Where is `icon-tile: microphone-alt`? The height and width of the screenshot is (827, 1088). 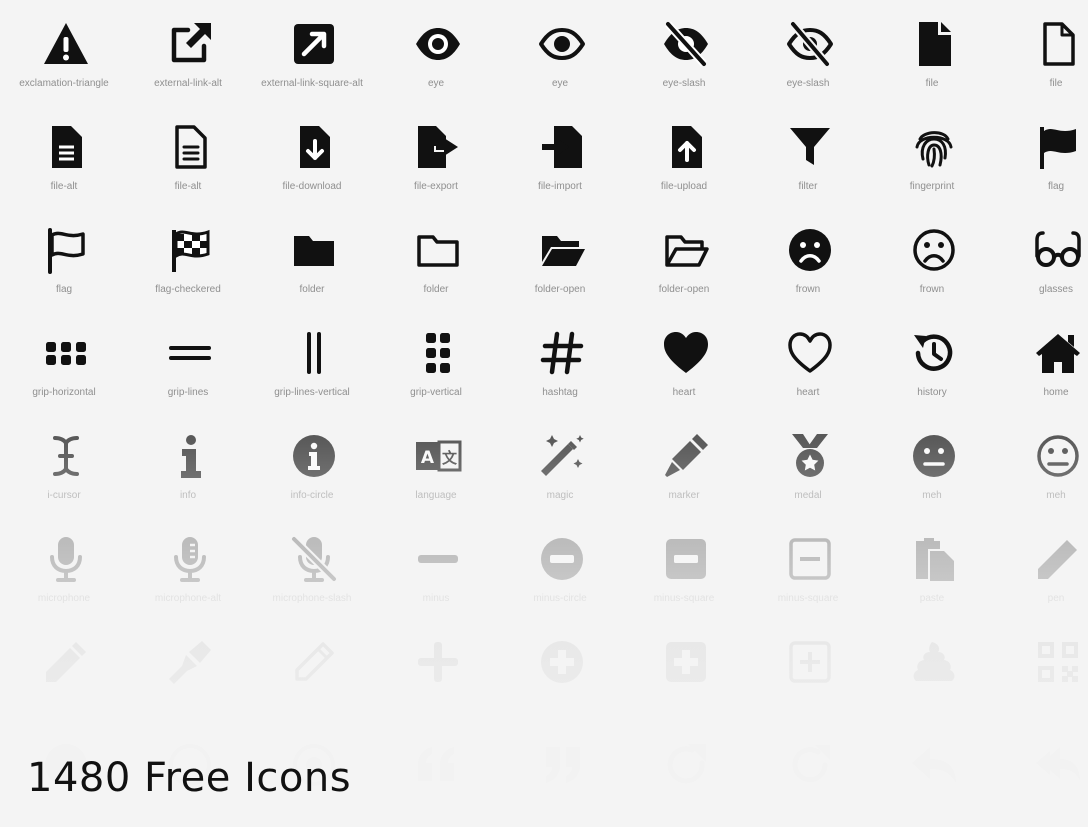
icon-tile: microphone-alt is located at coordinates (188, 571).